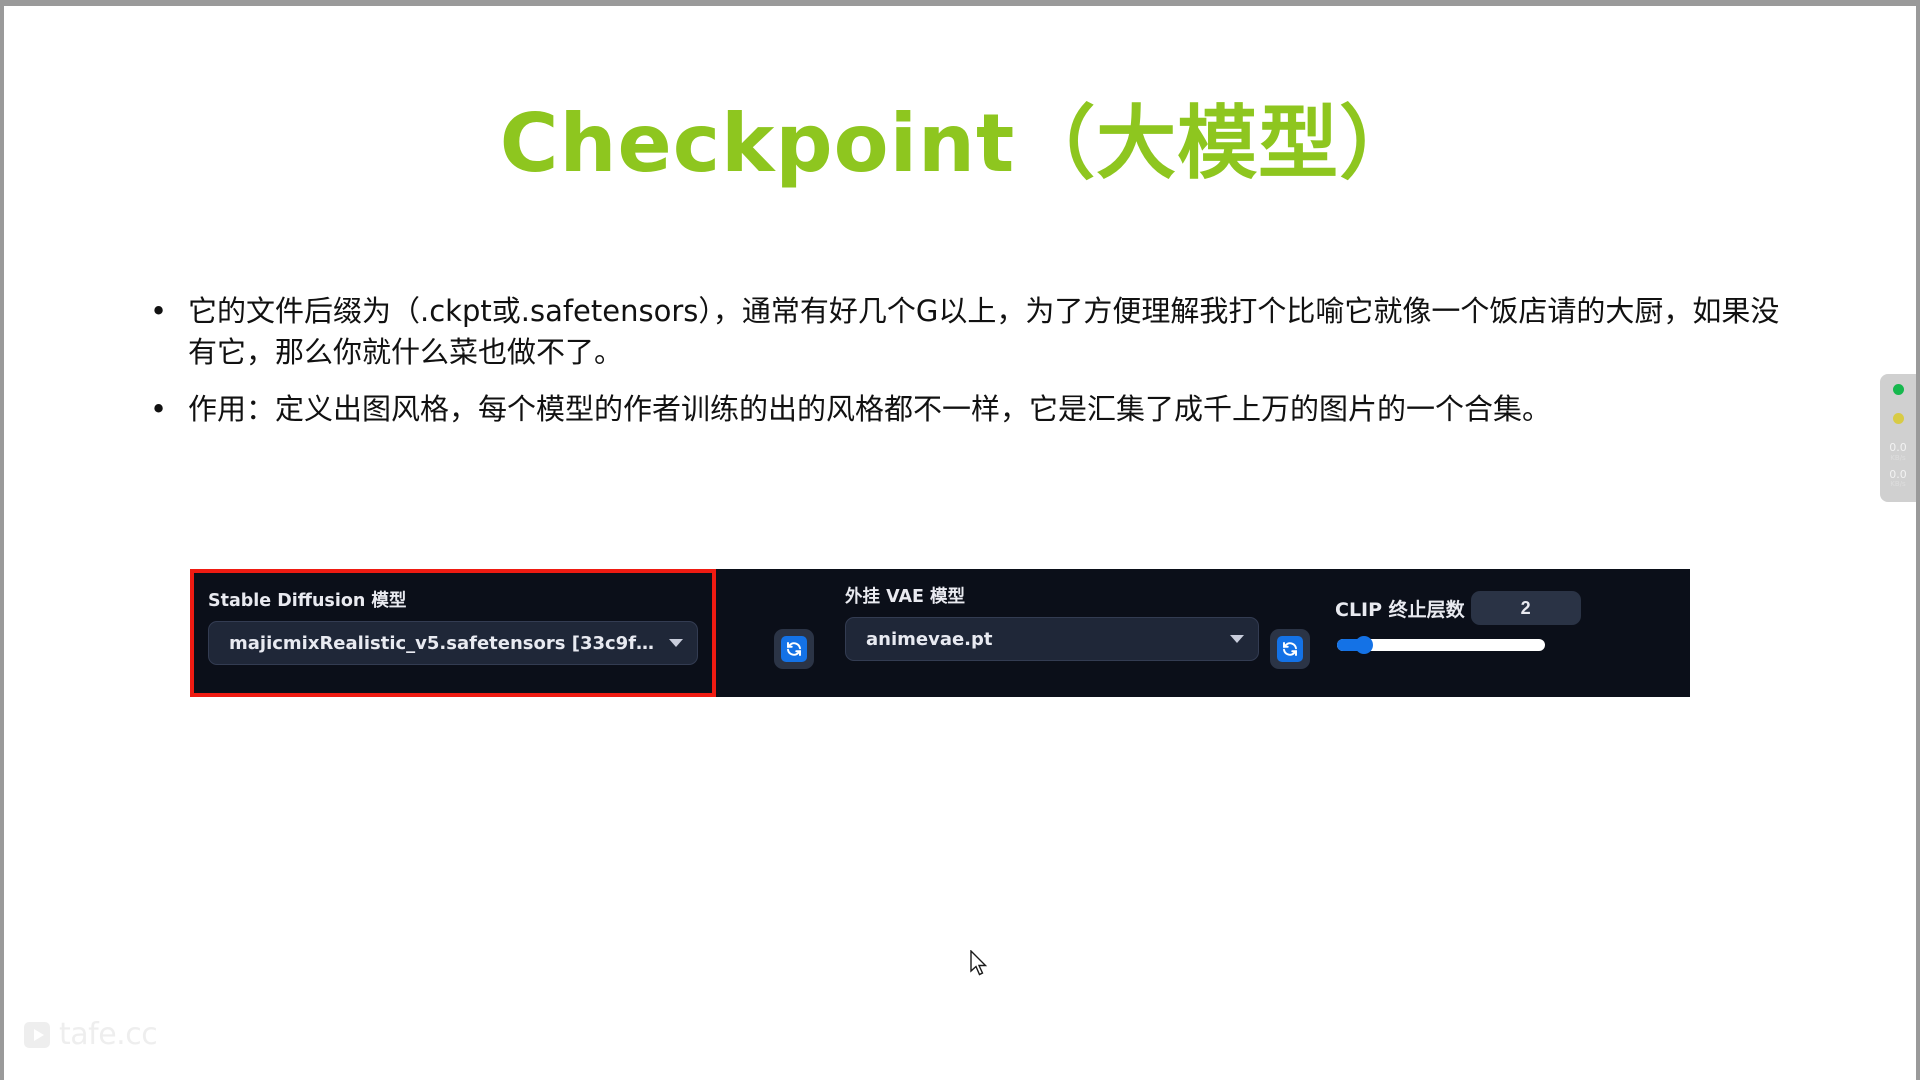 Image resolution: width=1920 pixels, height=1080 pixels. Describe the element at coordinates (1898, 418) in the screenshot. I see `status-dot-yellow-icon` at that location.